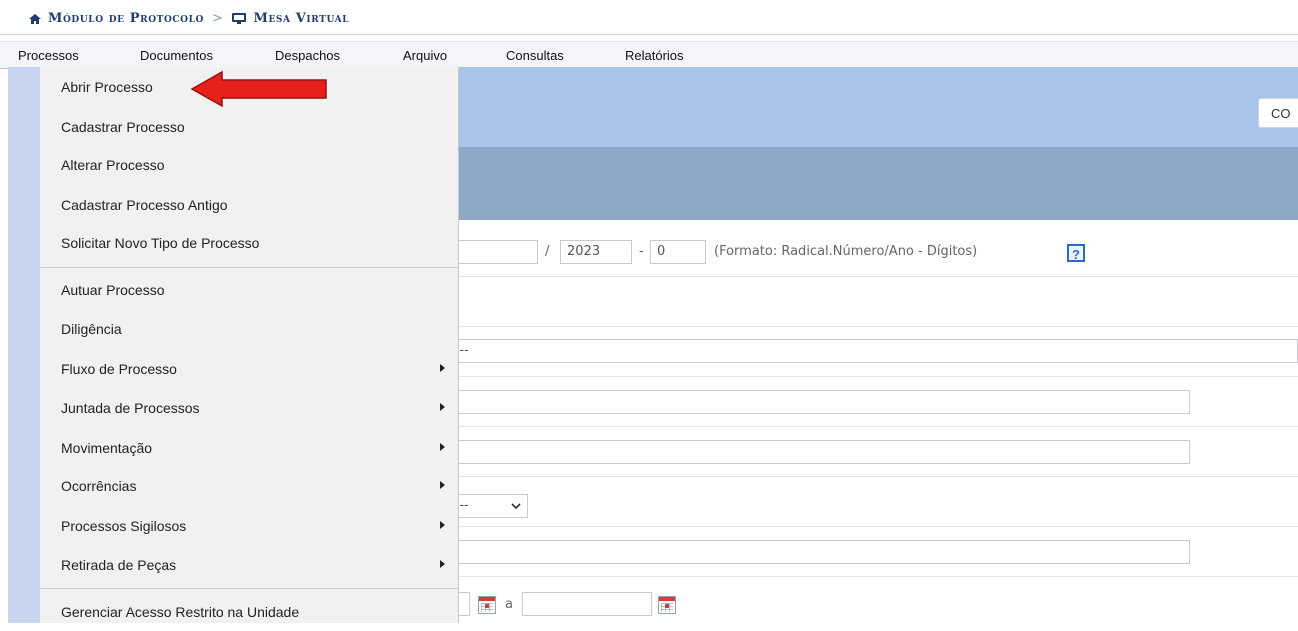  Describe the element at coordinates (678, 252) in the screenshot. I see `digit-input: 0` at that location.